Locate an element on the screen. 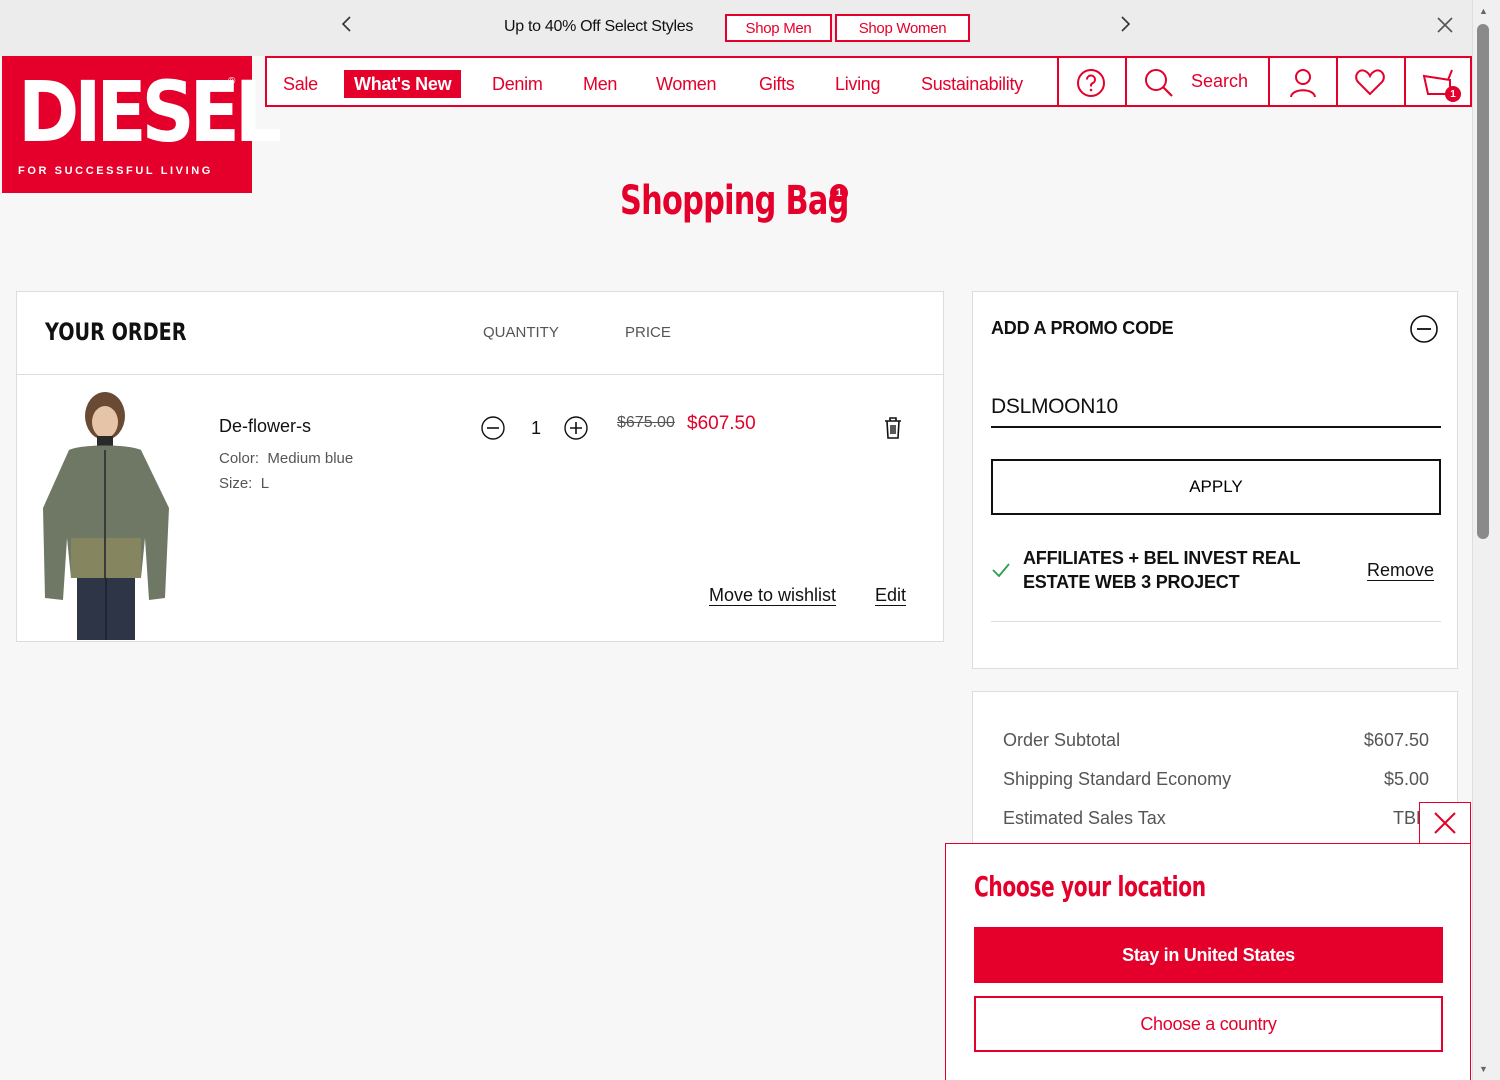 The height and width of the screenshot is (1080, 1500). move-to-wishlist-link: Move to wishlist is located at coordinates (772, 595).